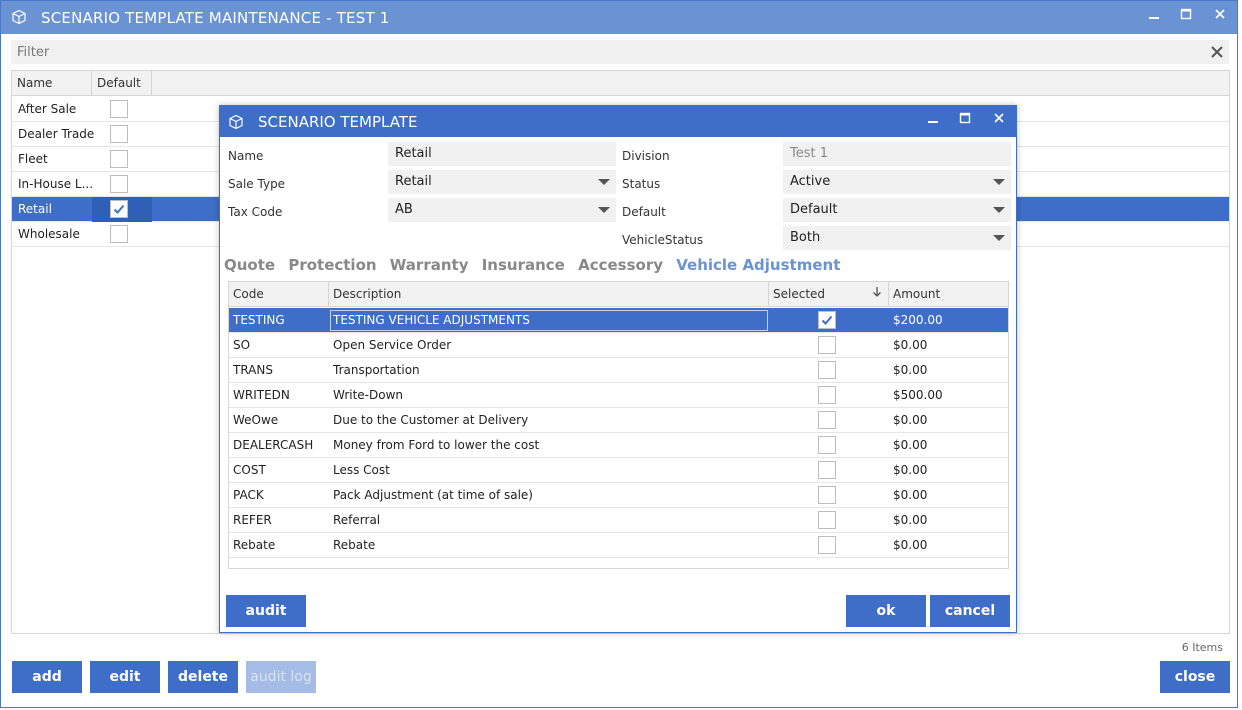  What do you see at coordinates (332, 265) in the screenshot?
I see `tab-protection: Protection` at bounding box center [332, 265].